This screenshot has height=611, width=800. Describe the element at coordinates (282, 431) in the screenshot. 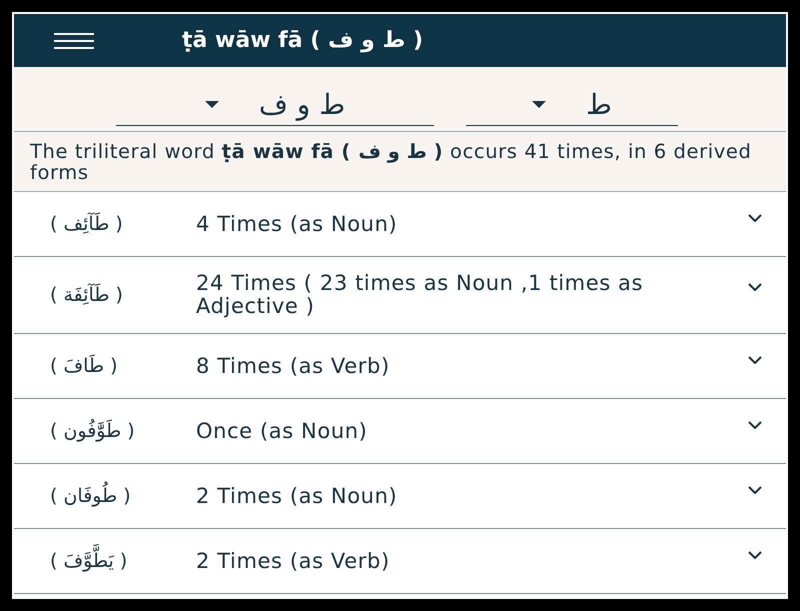

I see `occurrence-text: Once (as Noun)` at that location.